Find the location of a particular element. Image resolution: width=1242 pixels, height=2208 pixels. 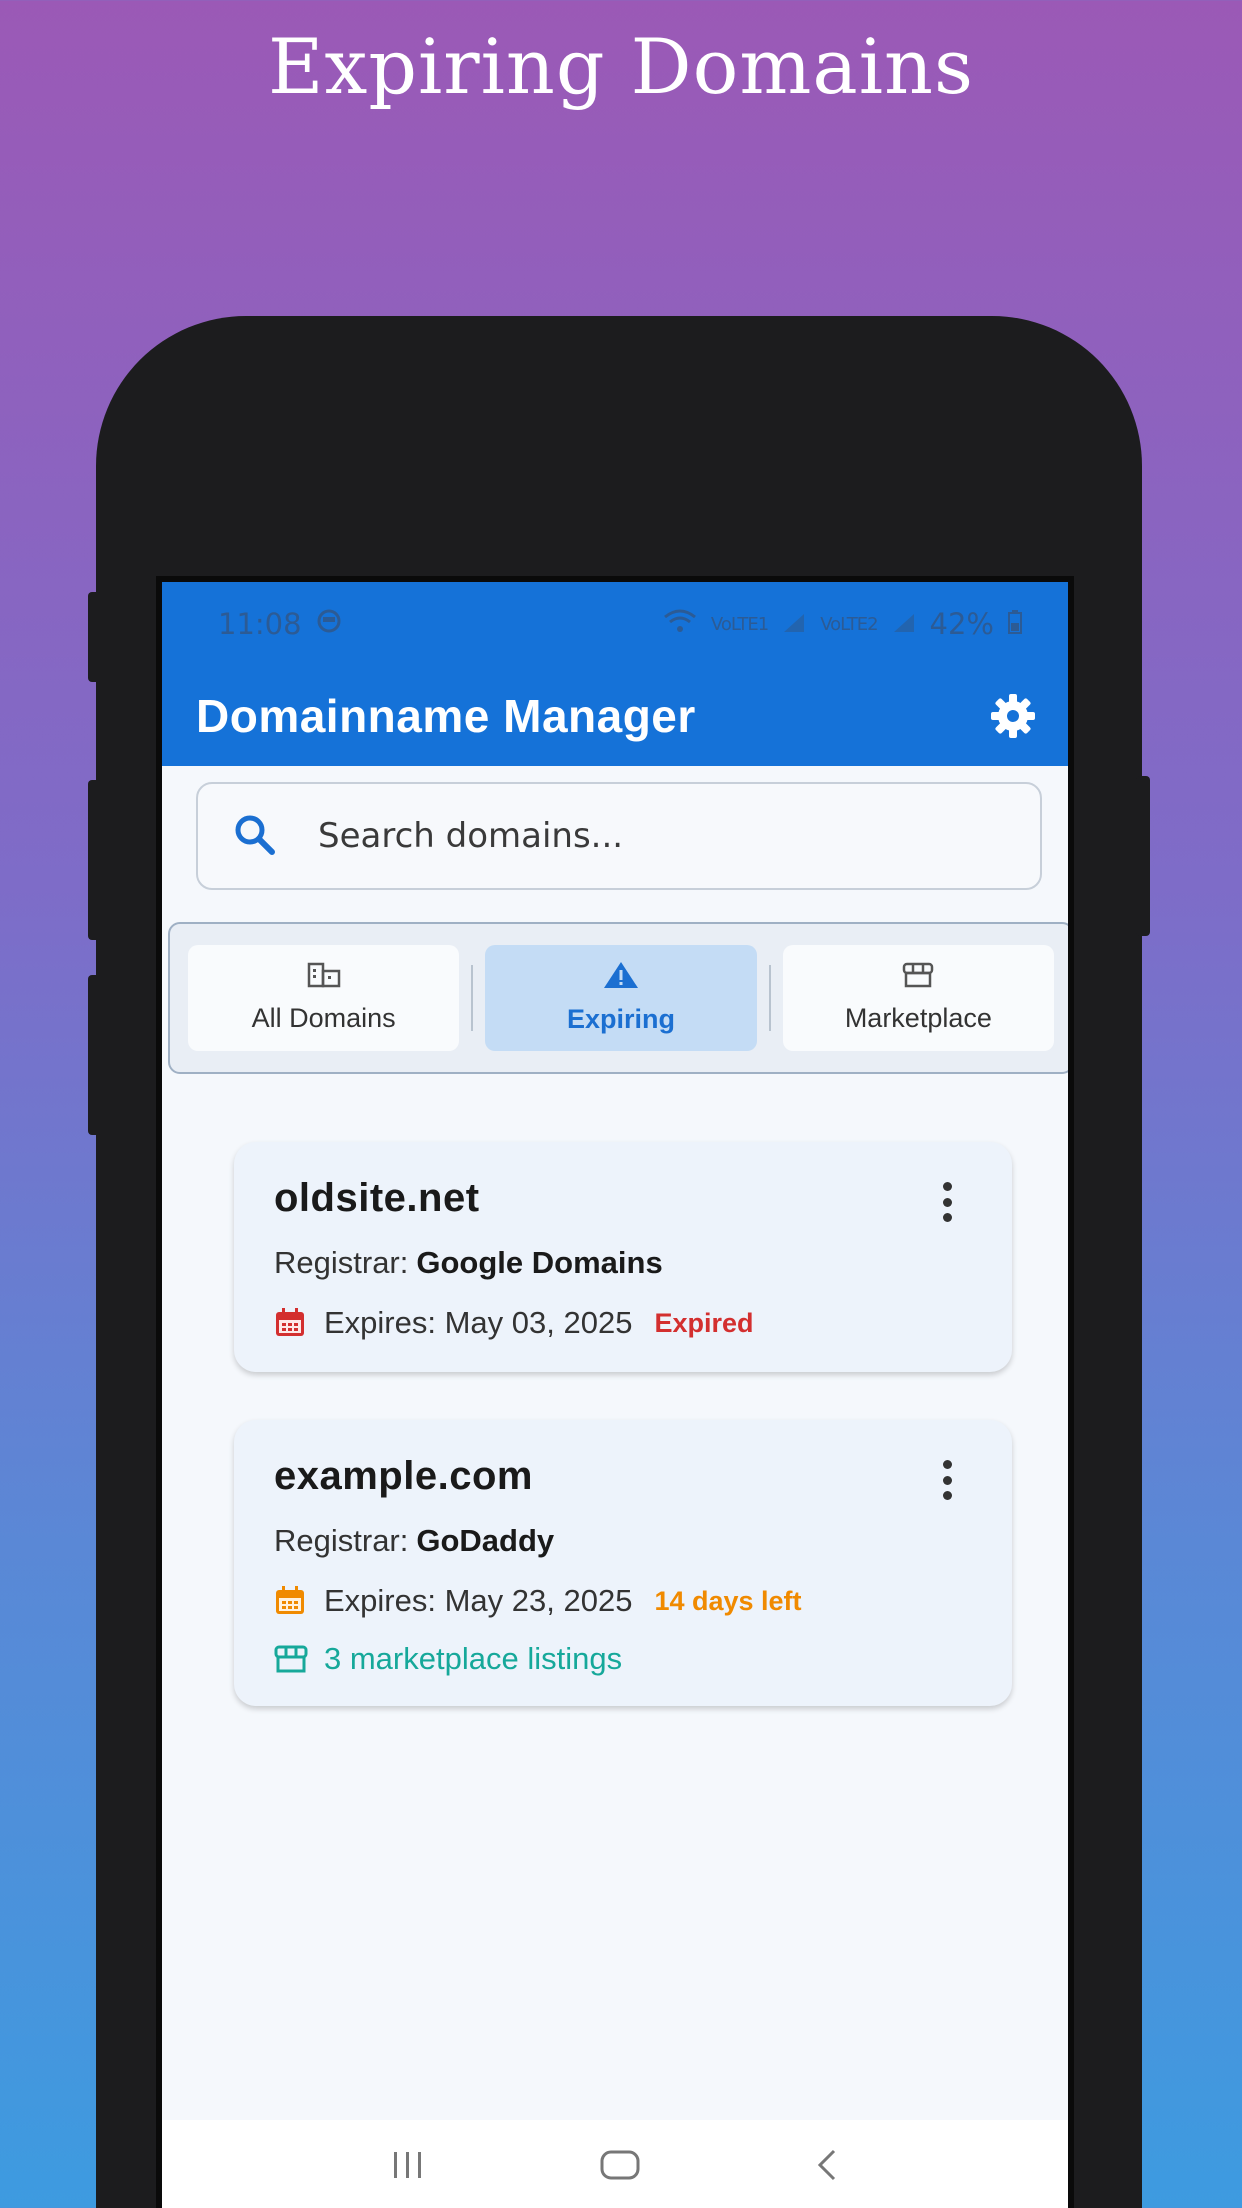

domain-name: example.com is located at coordinates (403, 1476).